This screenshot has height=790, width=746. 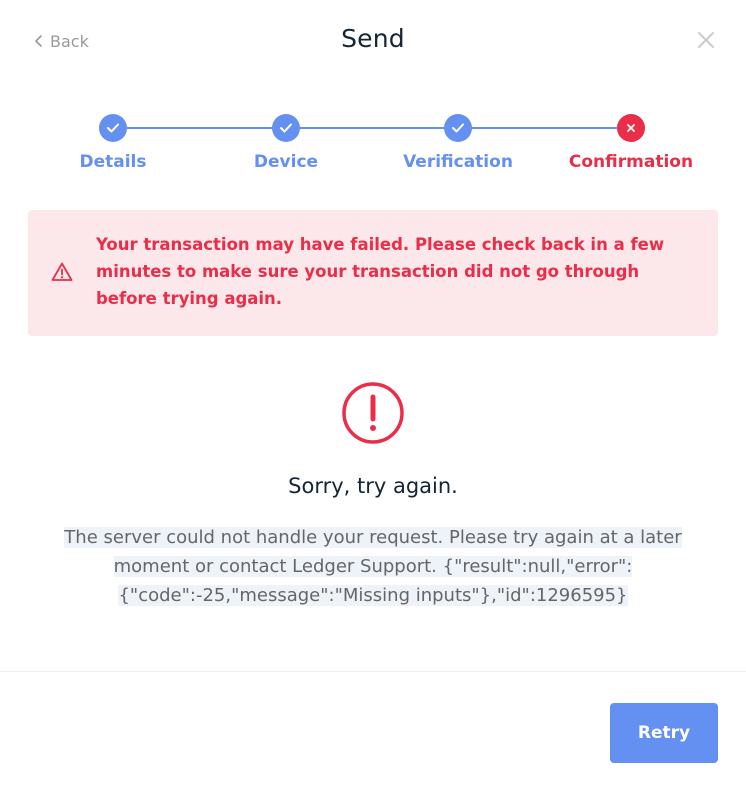 I want to click on footer-divider, so click(x=373, y=671).